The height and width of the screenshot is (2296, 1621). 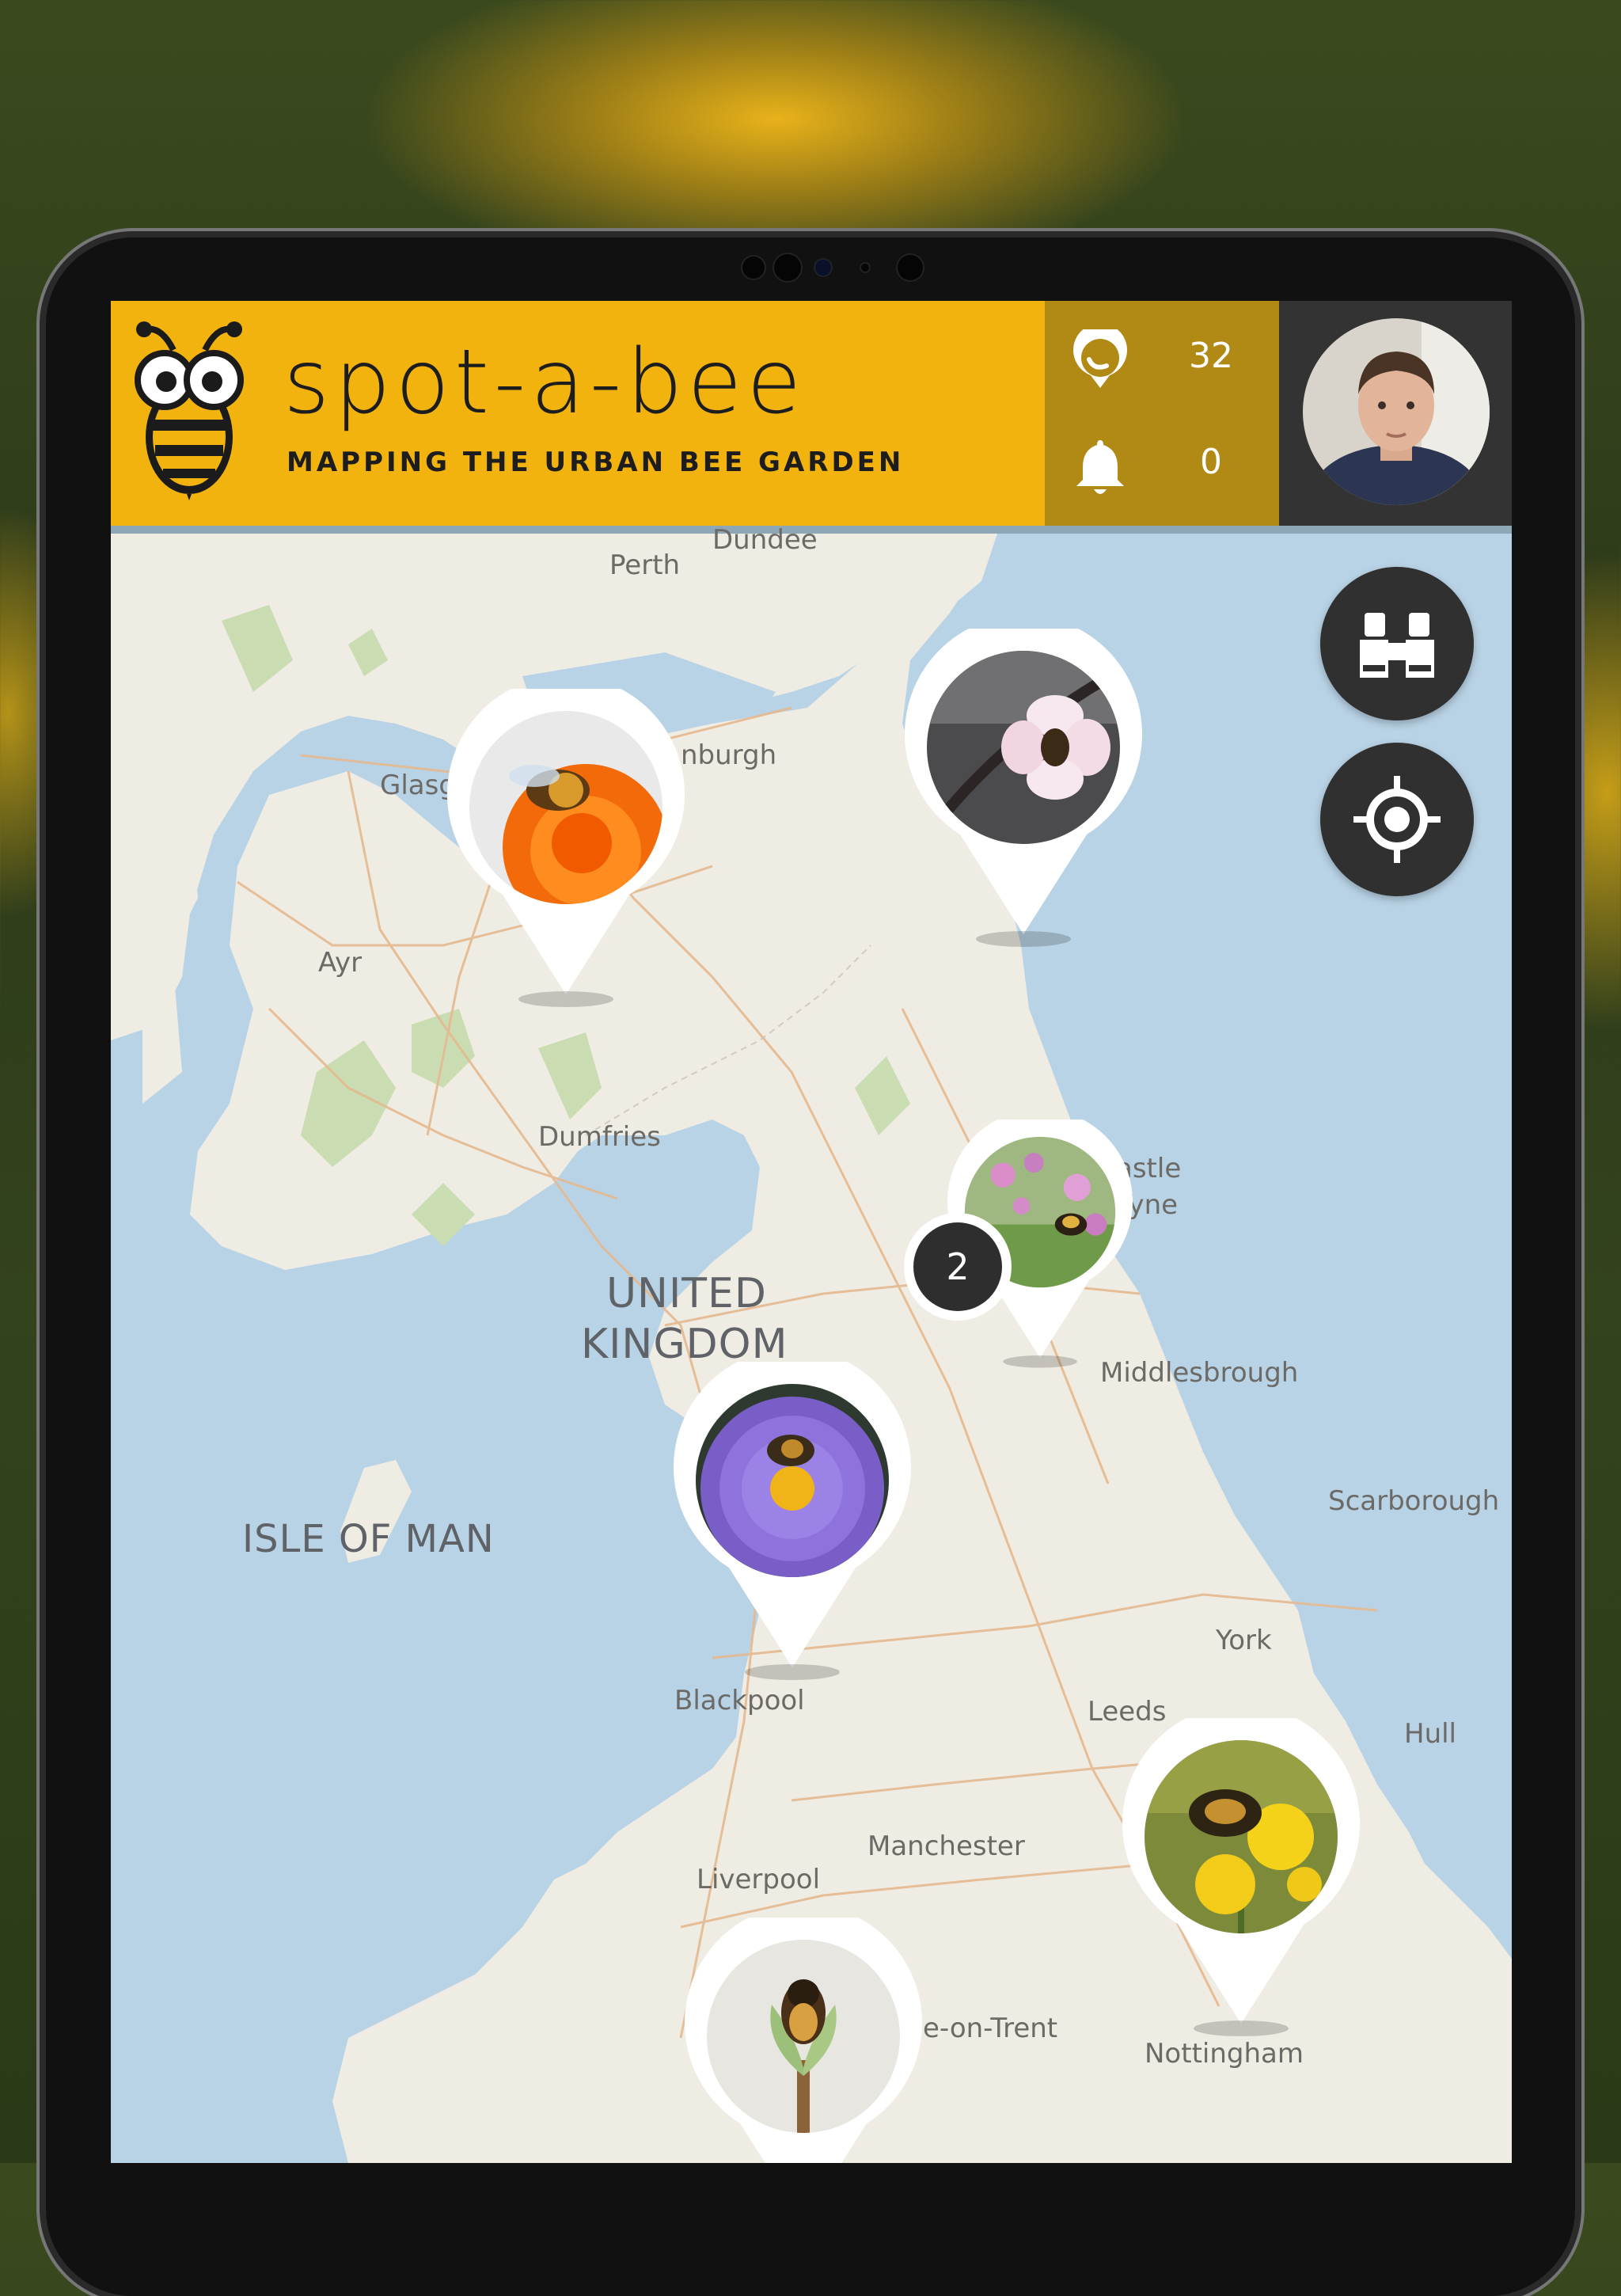 What do you see at coordinates (418, 785) in the screenshot?
I see `place-label: Glasg` at bounding box center [418, 785].